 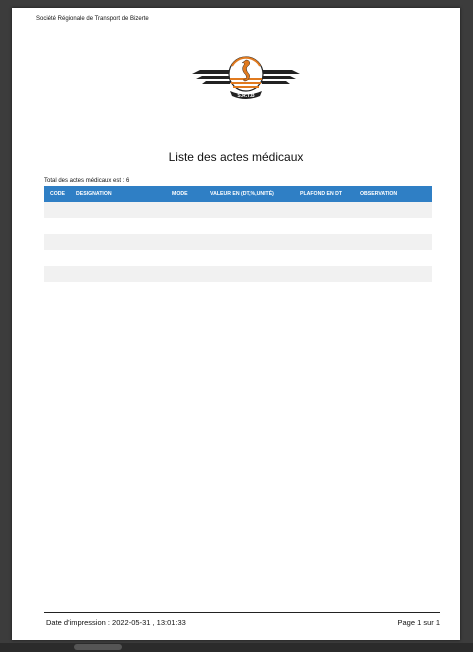 I want to click on total-count: Total des actes médicaux est : 6, so click(x=87, y=181).